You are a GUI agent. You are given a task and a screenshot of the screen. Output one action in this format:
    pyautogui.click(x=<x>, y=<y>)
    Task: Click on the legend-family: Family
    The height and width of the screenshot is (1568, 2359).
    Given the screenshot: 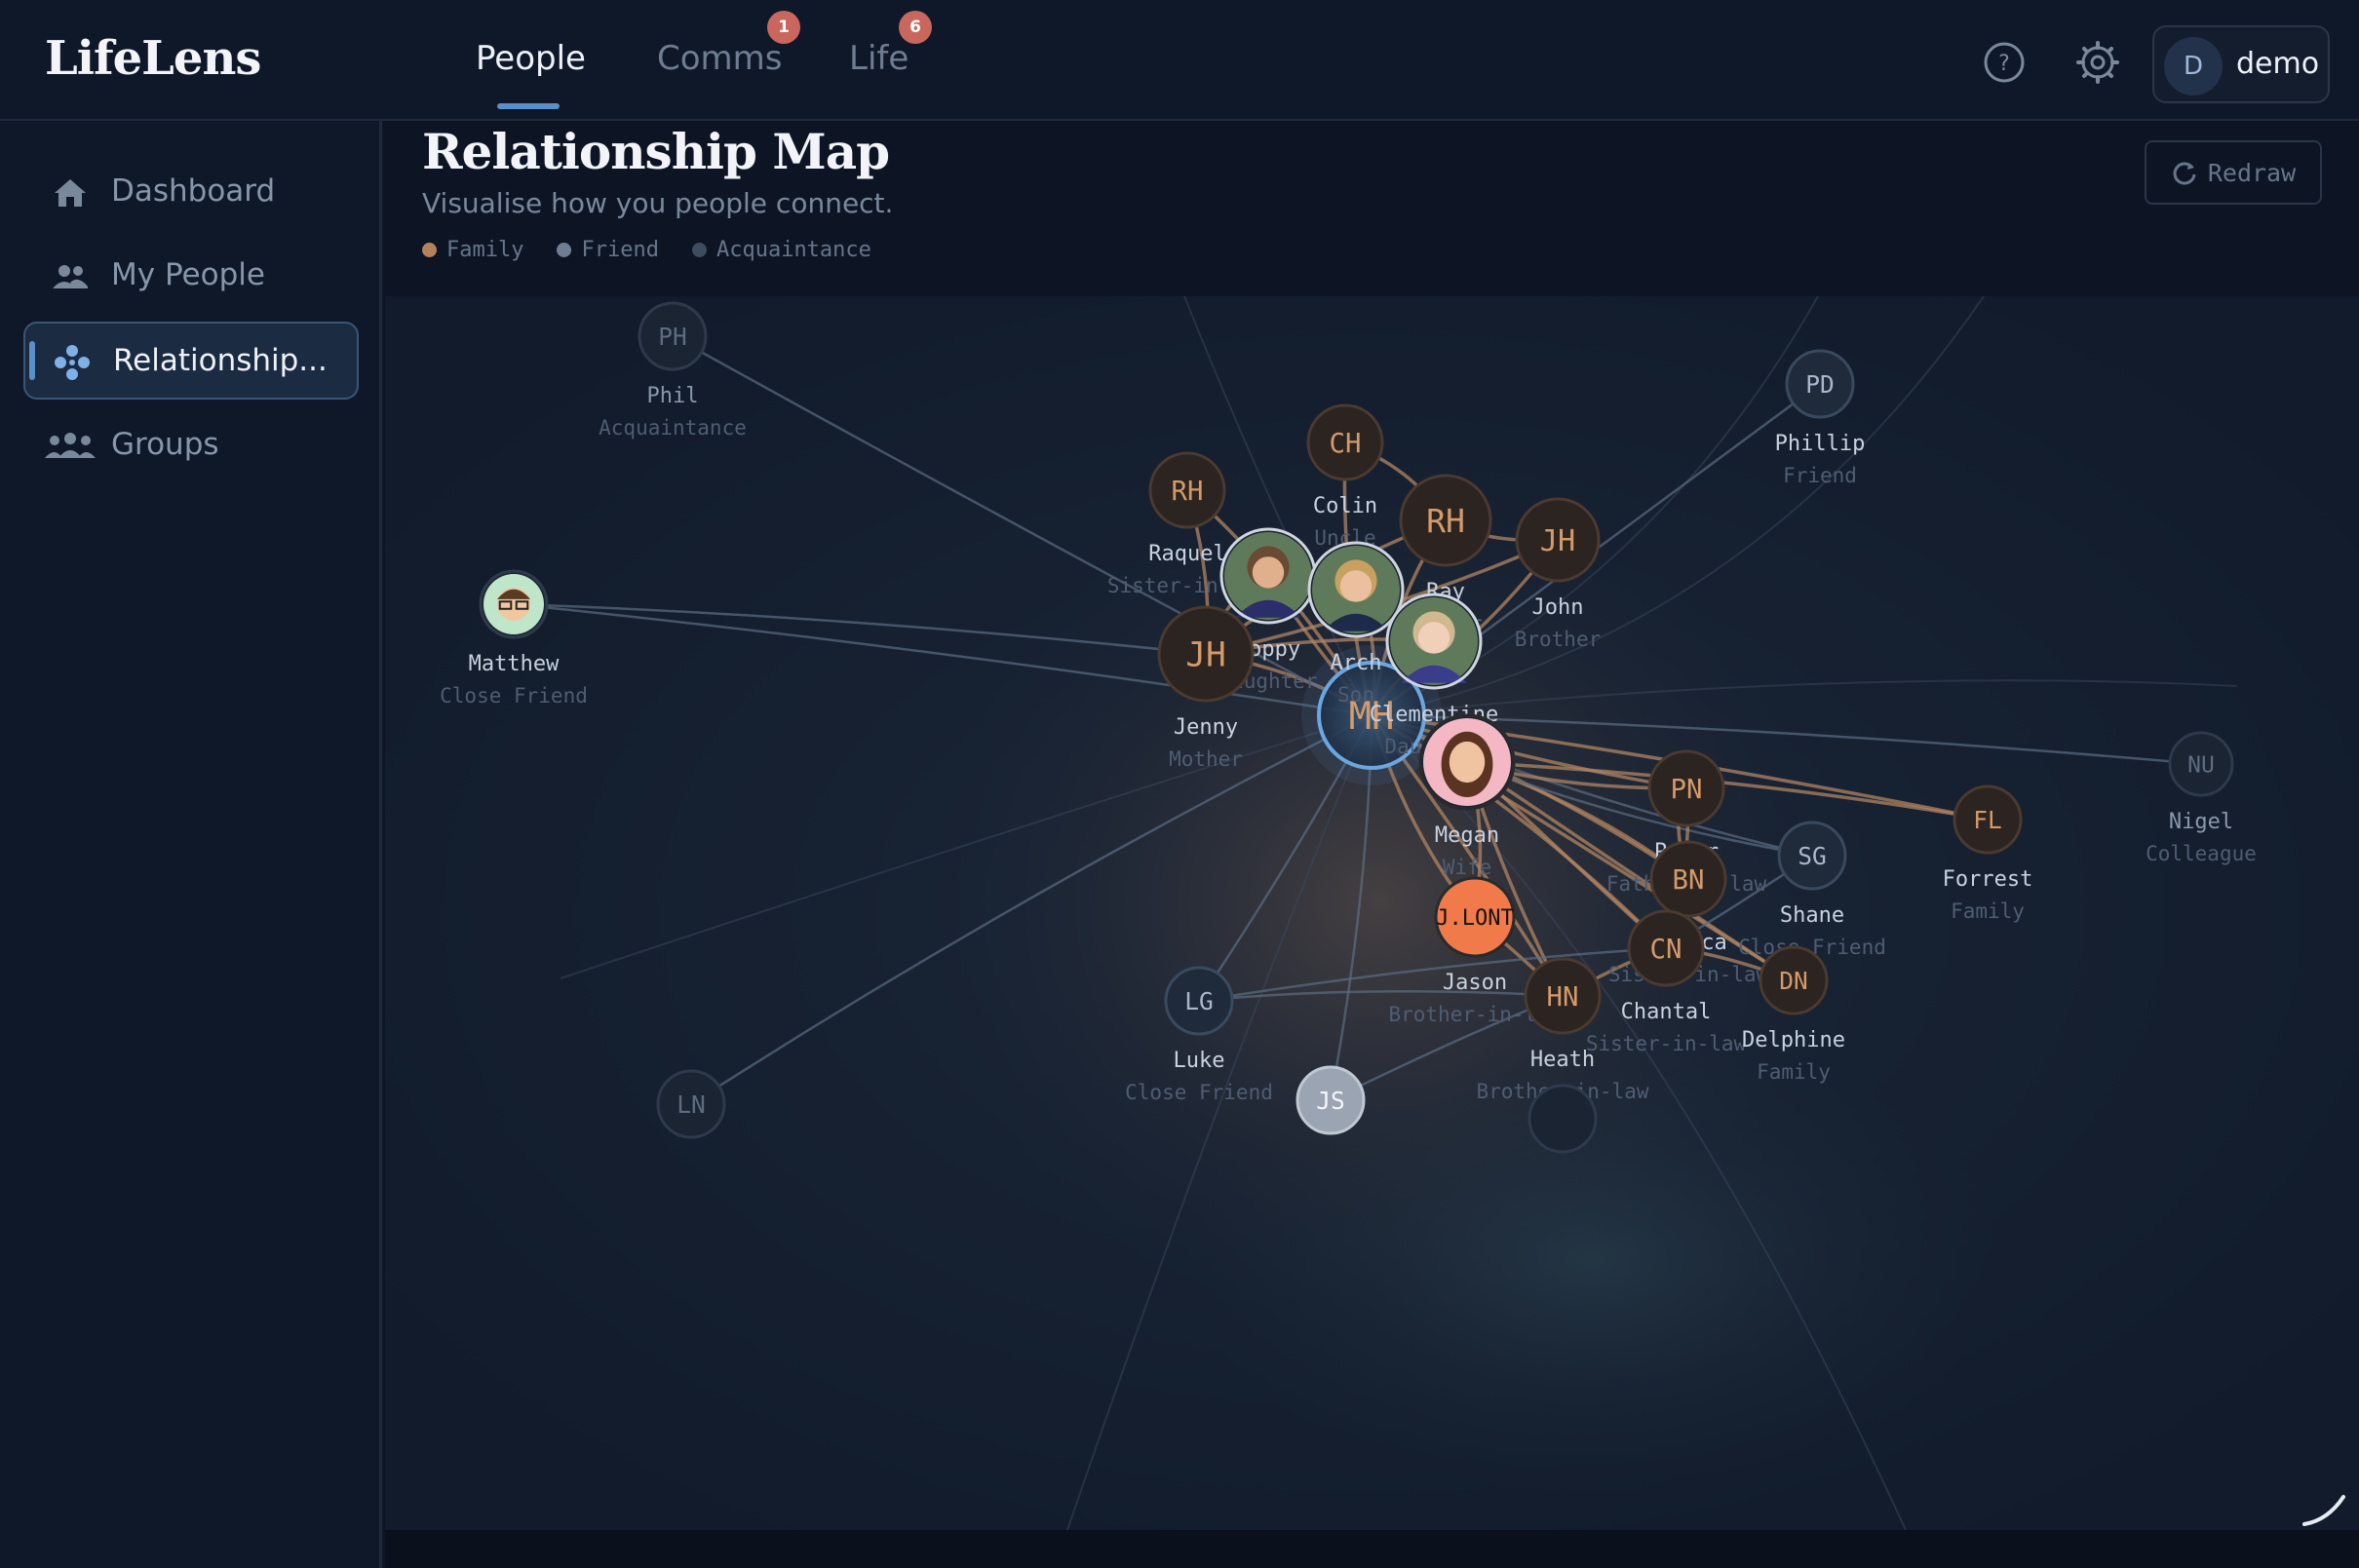 What is the action you would take?
    pyautogui.click(x=472, y=250)
    